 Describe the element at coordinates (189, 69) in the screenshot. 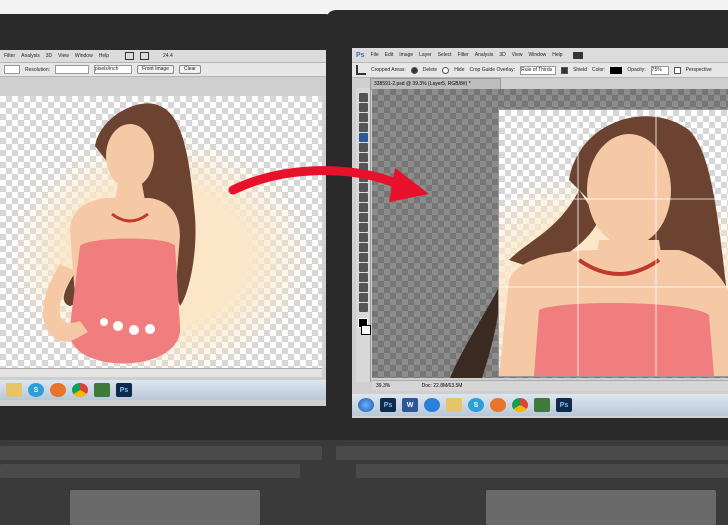

I see `clear-button: Clear` at that location.